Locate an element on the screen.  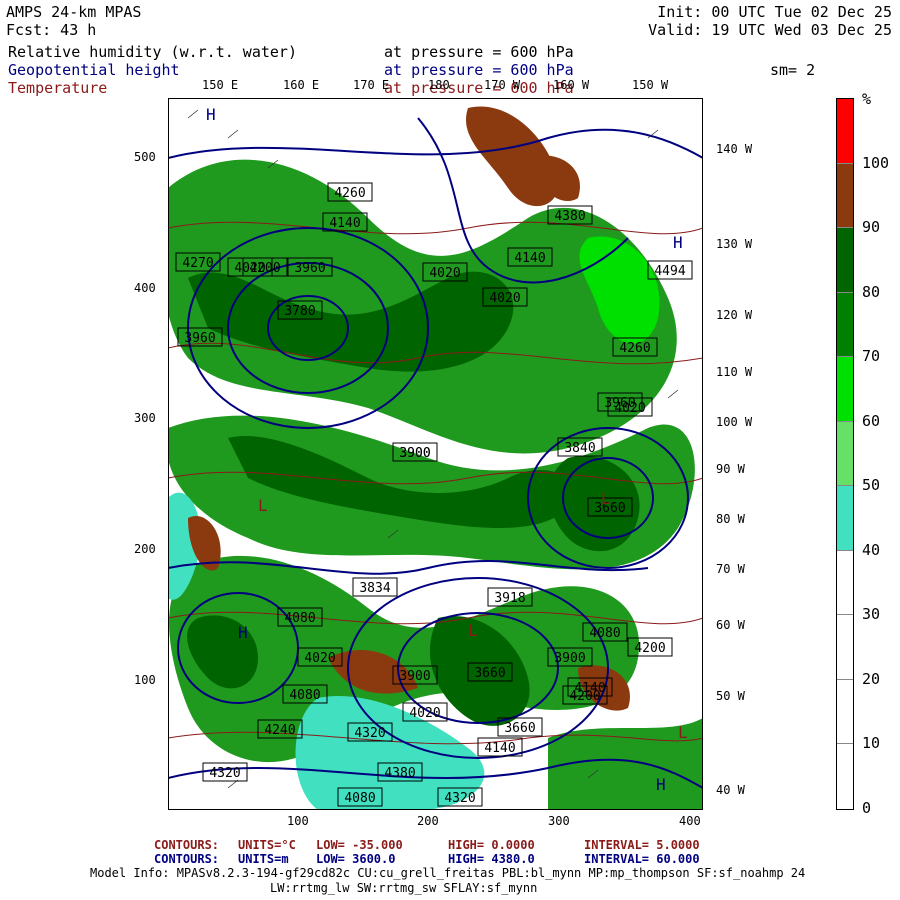
x-tick-label: 400 is located at coordinates (690, 821).